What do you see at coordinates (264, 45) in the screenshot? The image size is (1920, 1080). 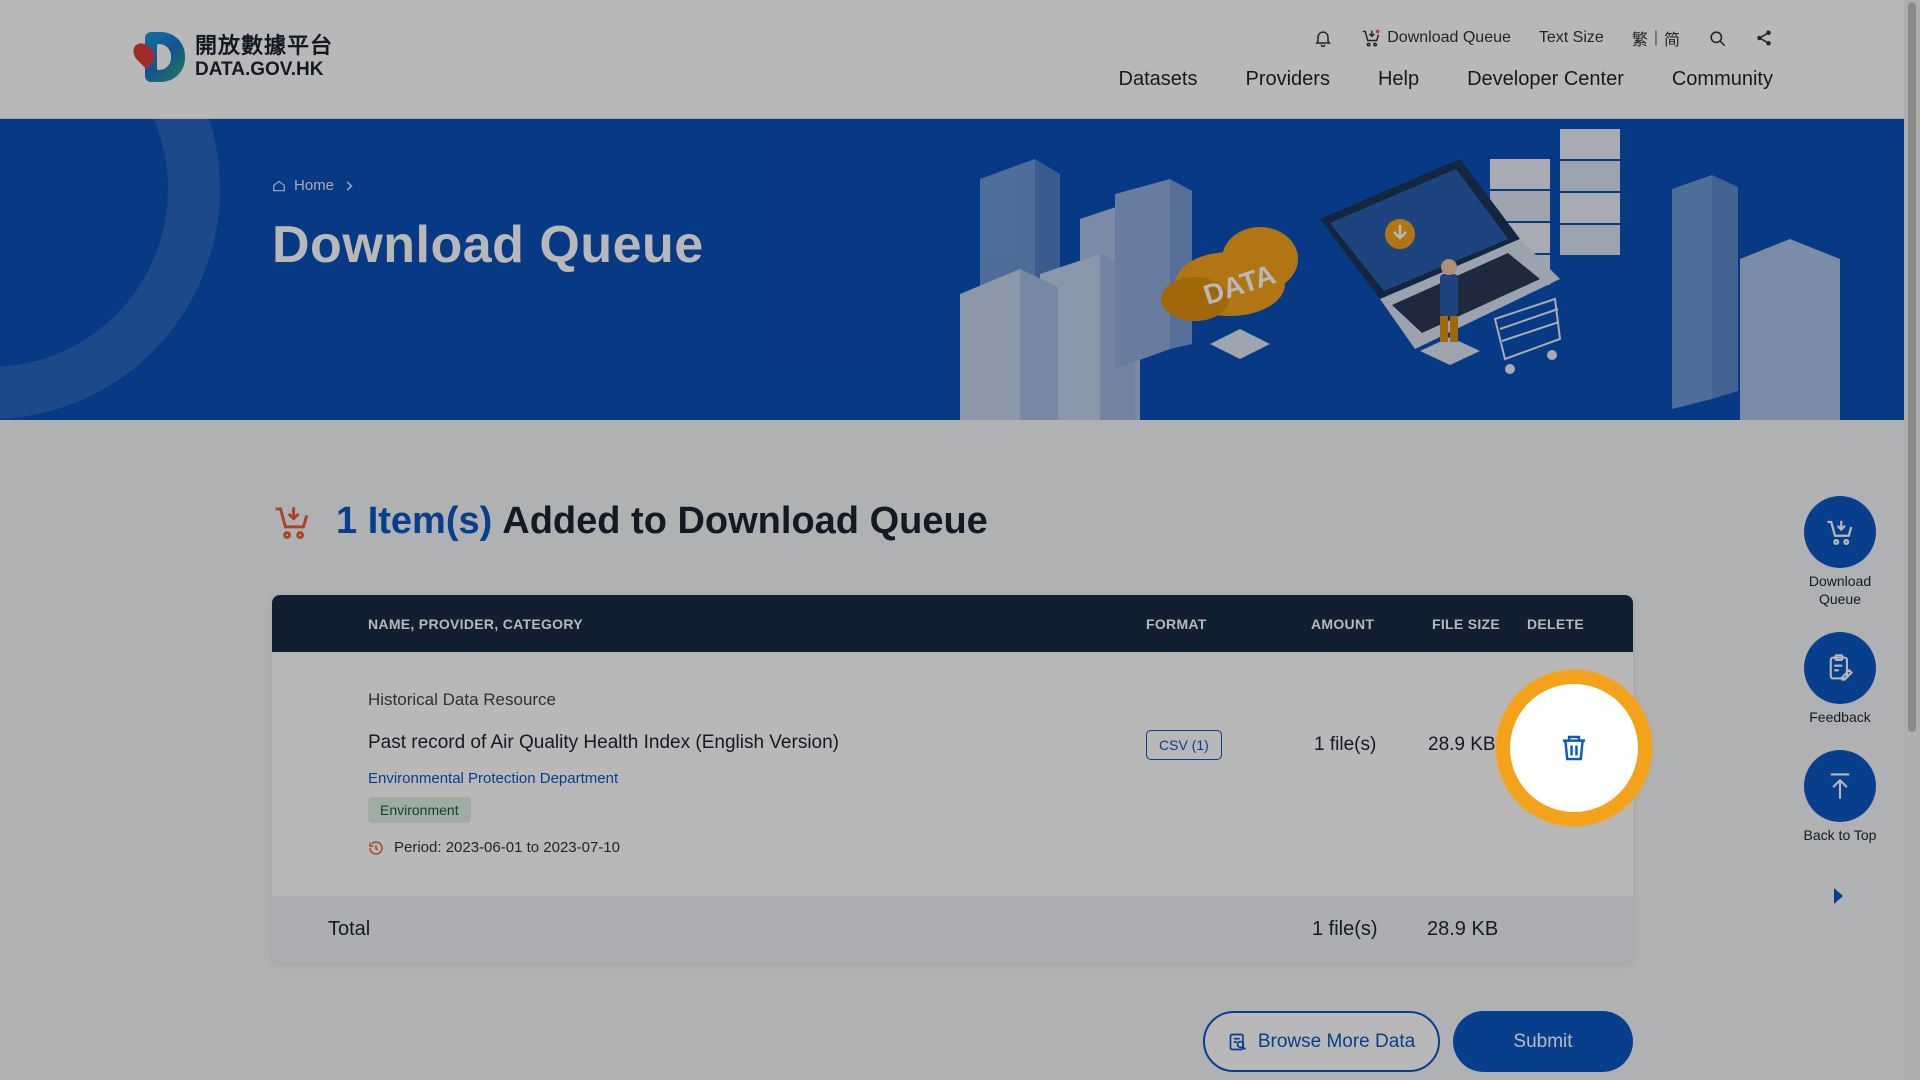 I see `logo-text-zh: 開放數據平台` at bounding box center [264, 45].